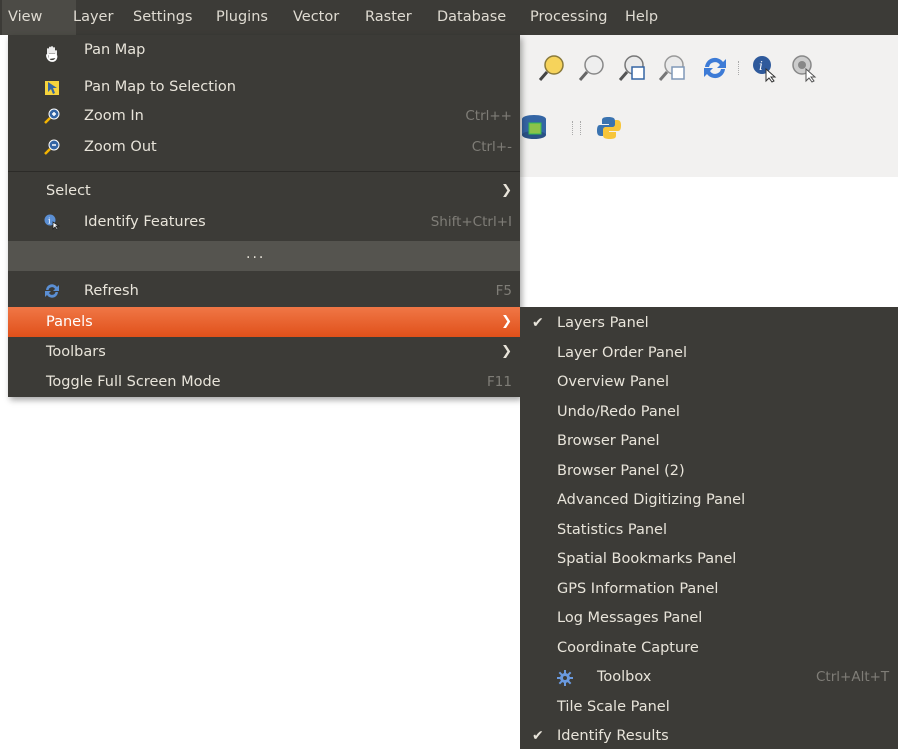  What do you see at coordinates (709, 324) in the screenshot?
I see `submenu-item-layers-panel: ✔ Layers Panel` at bounding box center [709, 324].